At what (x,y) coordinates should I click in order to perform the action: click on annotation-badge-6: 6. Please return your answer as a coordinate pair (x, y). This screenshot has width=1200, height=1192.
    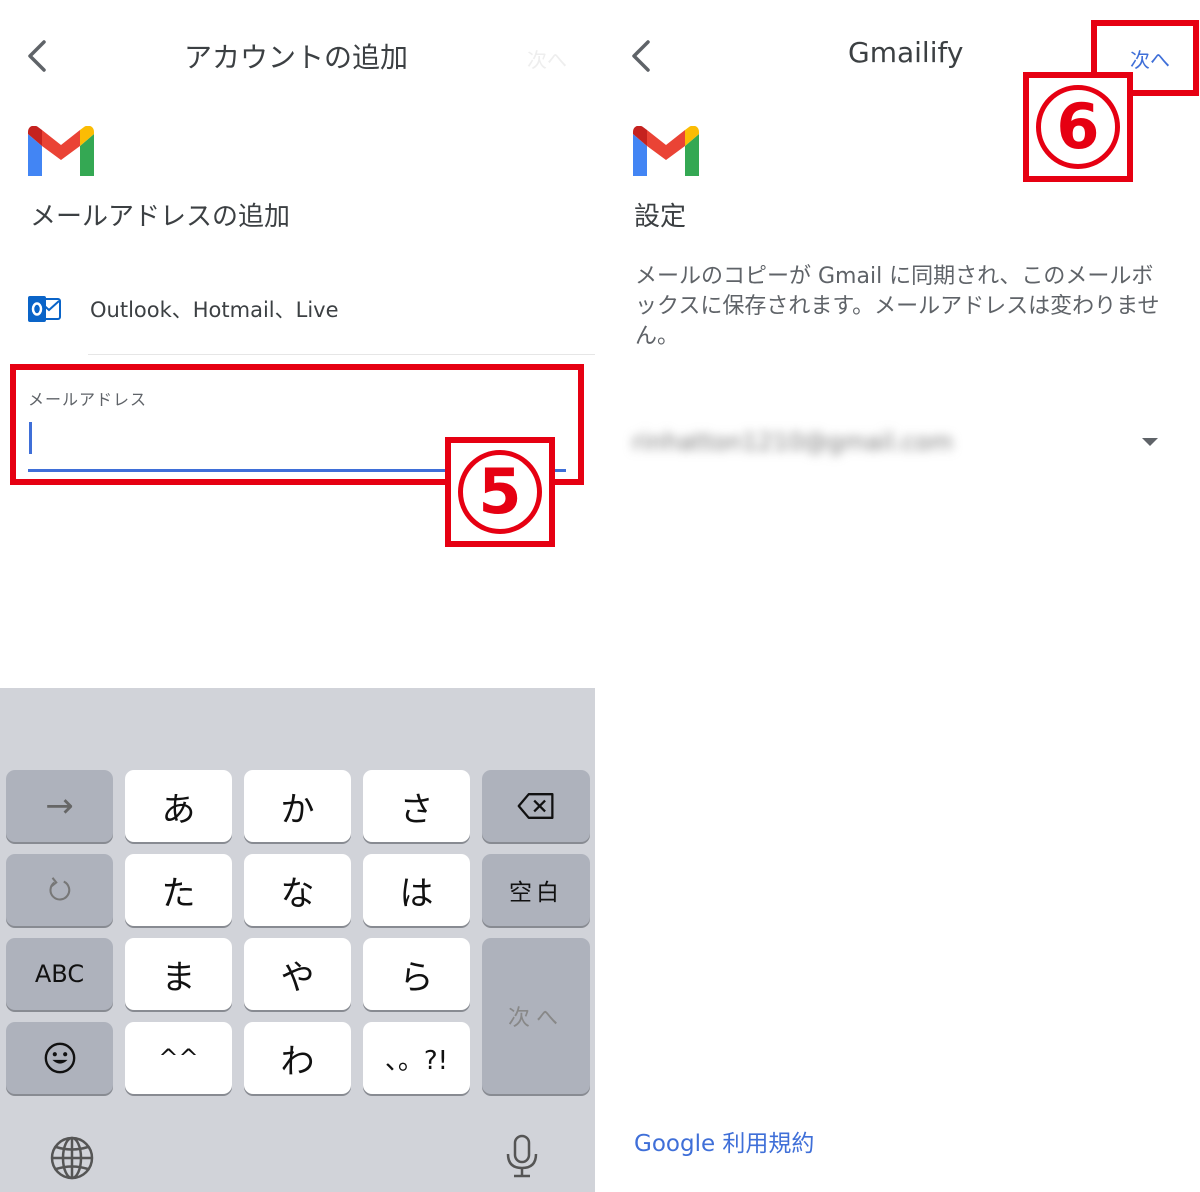
    Looking at the image, I should click on (1078, 127).